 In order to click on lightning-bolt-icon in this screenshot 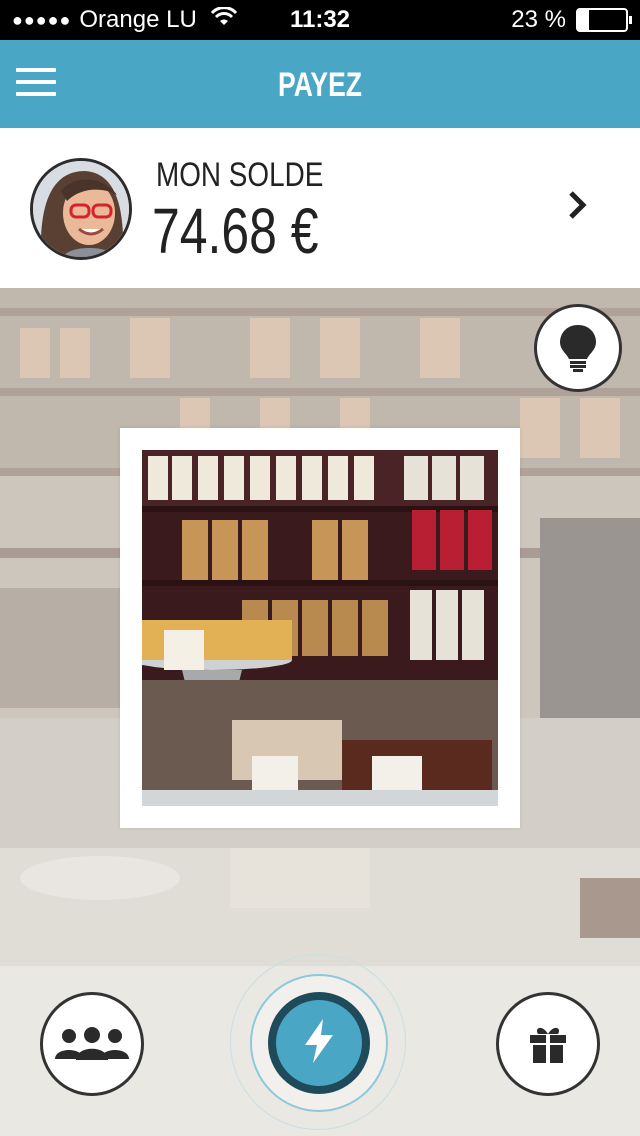, I will do `click(319, 1043)`.